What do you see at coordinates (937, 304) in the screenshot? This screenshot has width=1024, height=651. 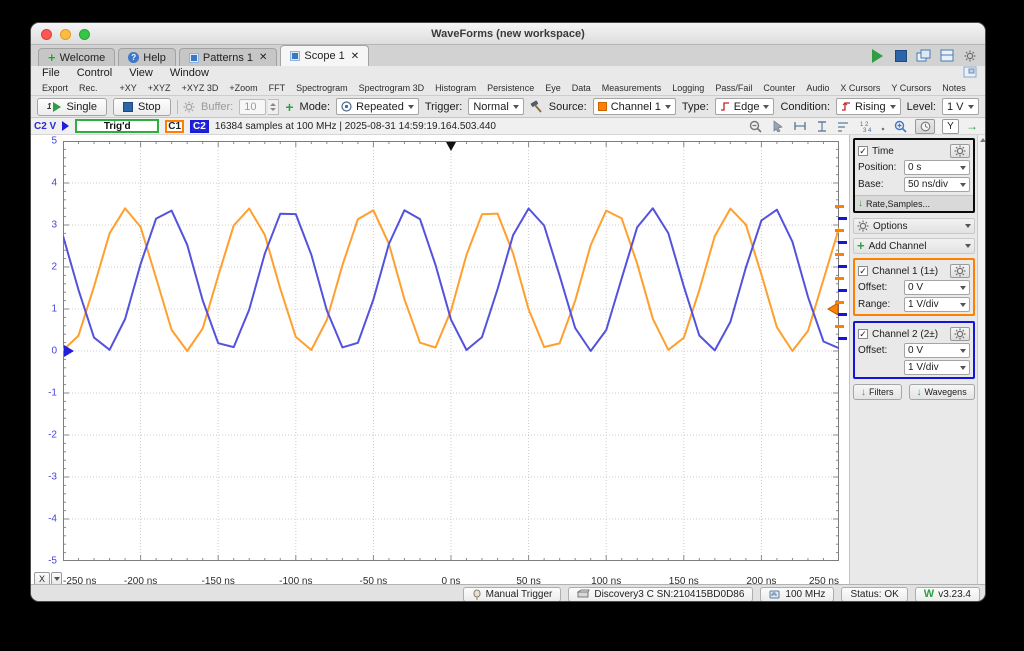 I see `channel1-range-select: 1 V/div` at bounding box center [937, 304].